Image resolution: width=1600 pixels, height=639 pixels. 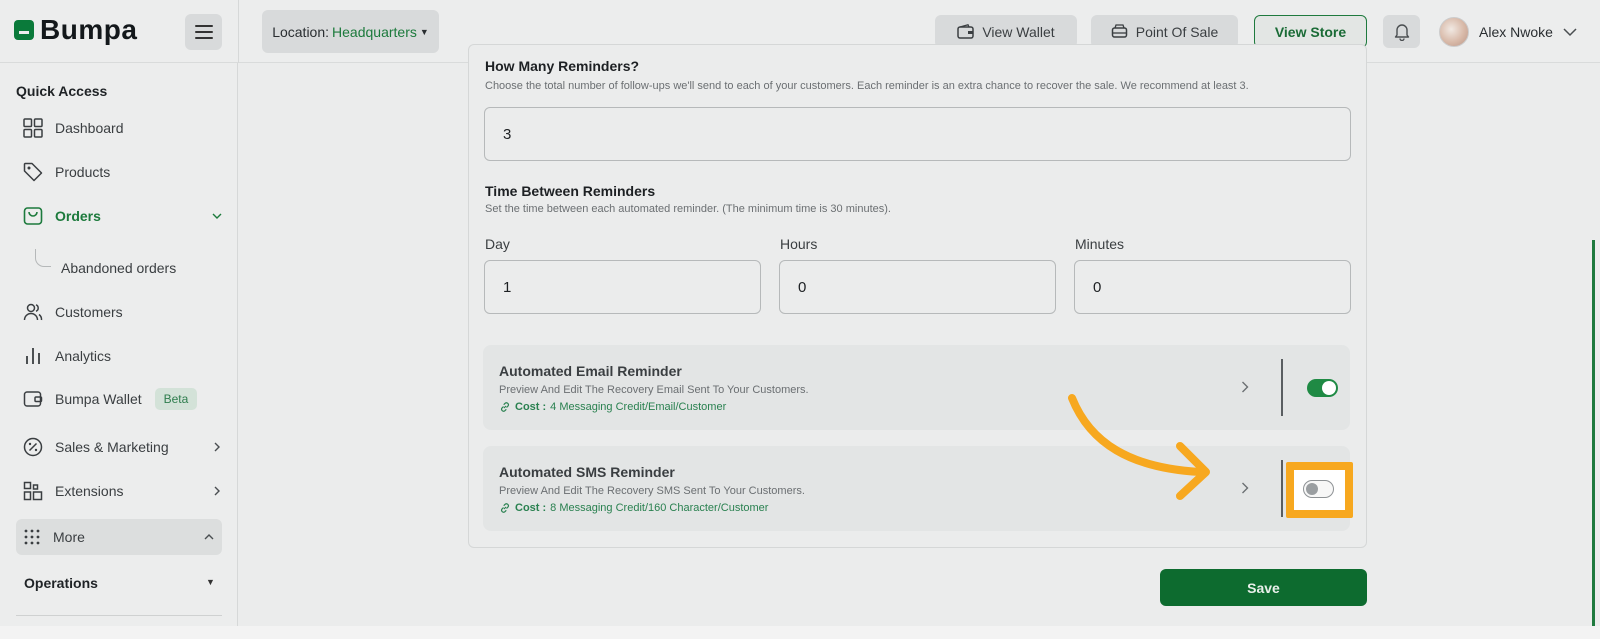 What do you see at coordinates (33, 128) in the screenshot?
I see `dashboard-icon` at bounding box center [33, 128].